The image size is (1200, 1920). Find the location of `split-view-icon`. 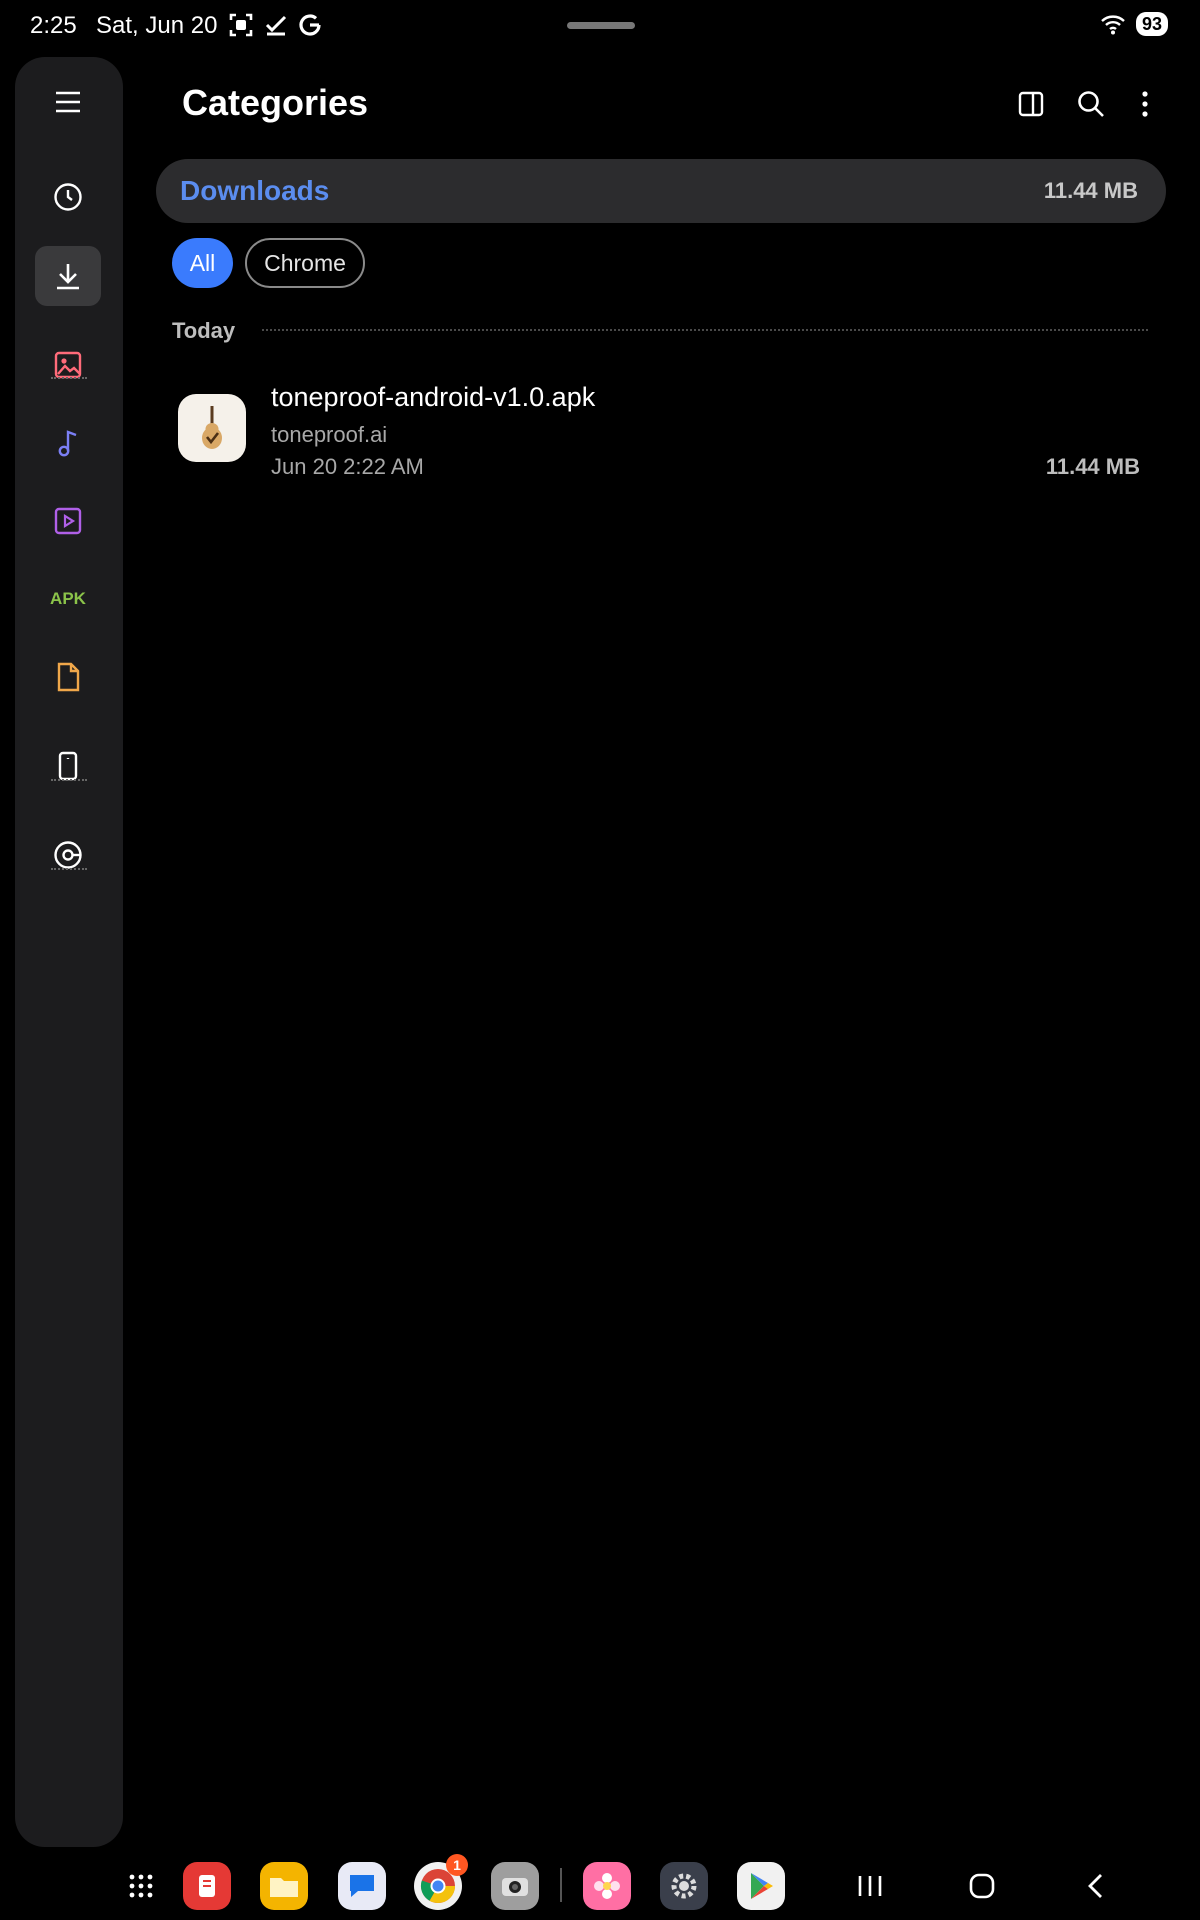

split-view-icon is located at coordinates (1031, 104).